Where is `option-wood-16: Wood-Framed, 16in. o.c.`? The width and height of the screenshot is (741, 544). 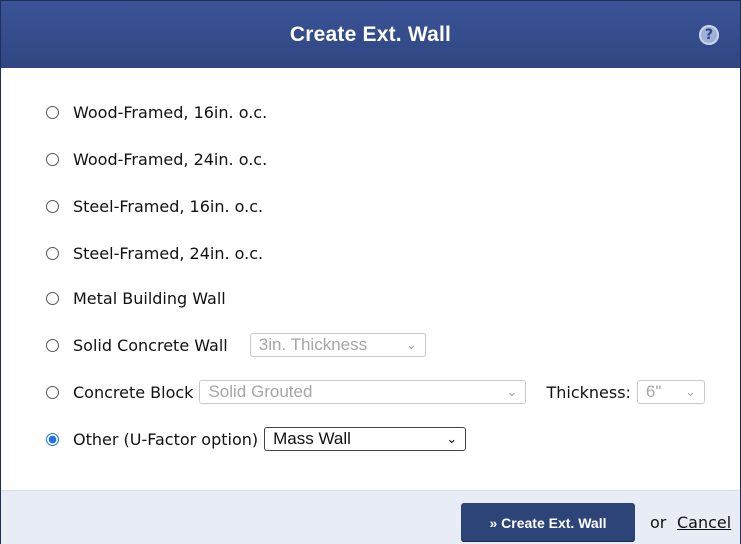 option-wood-16: Wood-Framed, 16in. o.c. is located at coordinates (156, 112).